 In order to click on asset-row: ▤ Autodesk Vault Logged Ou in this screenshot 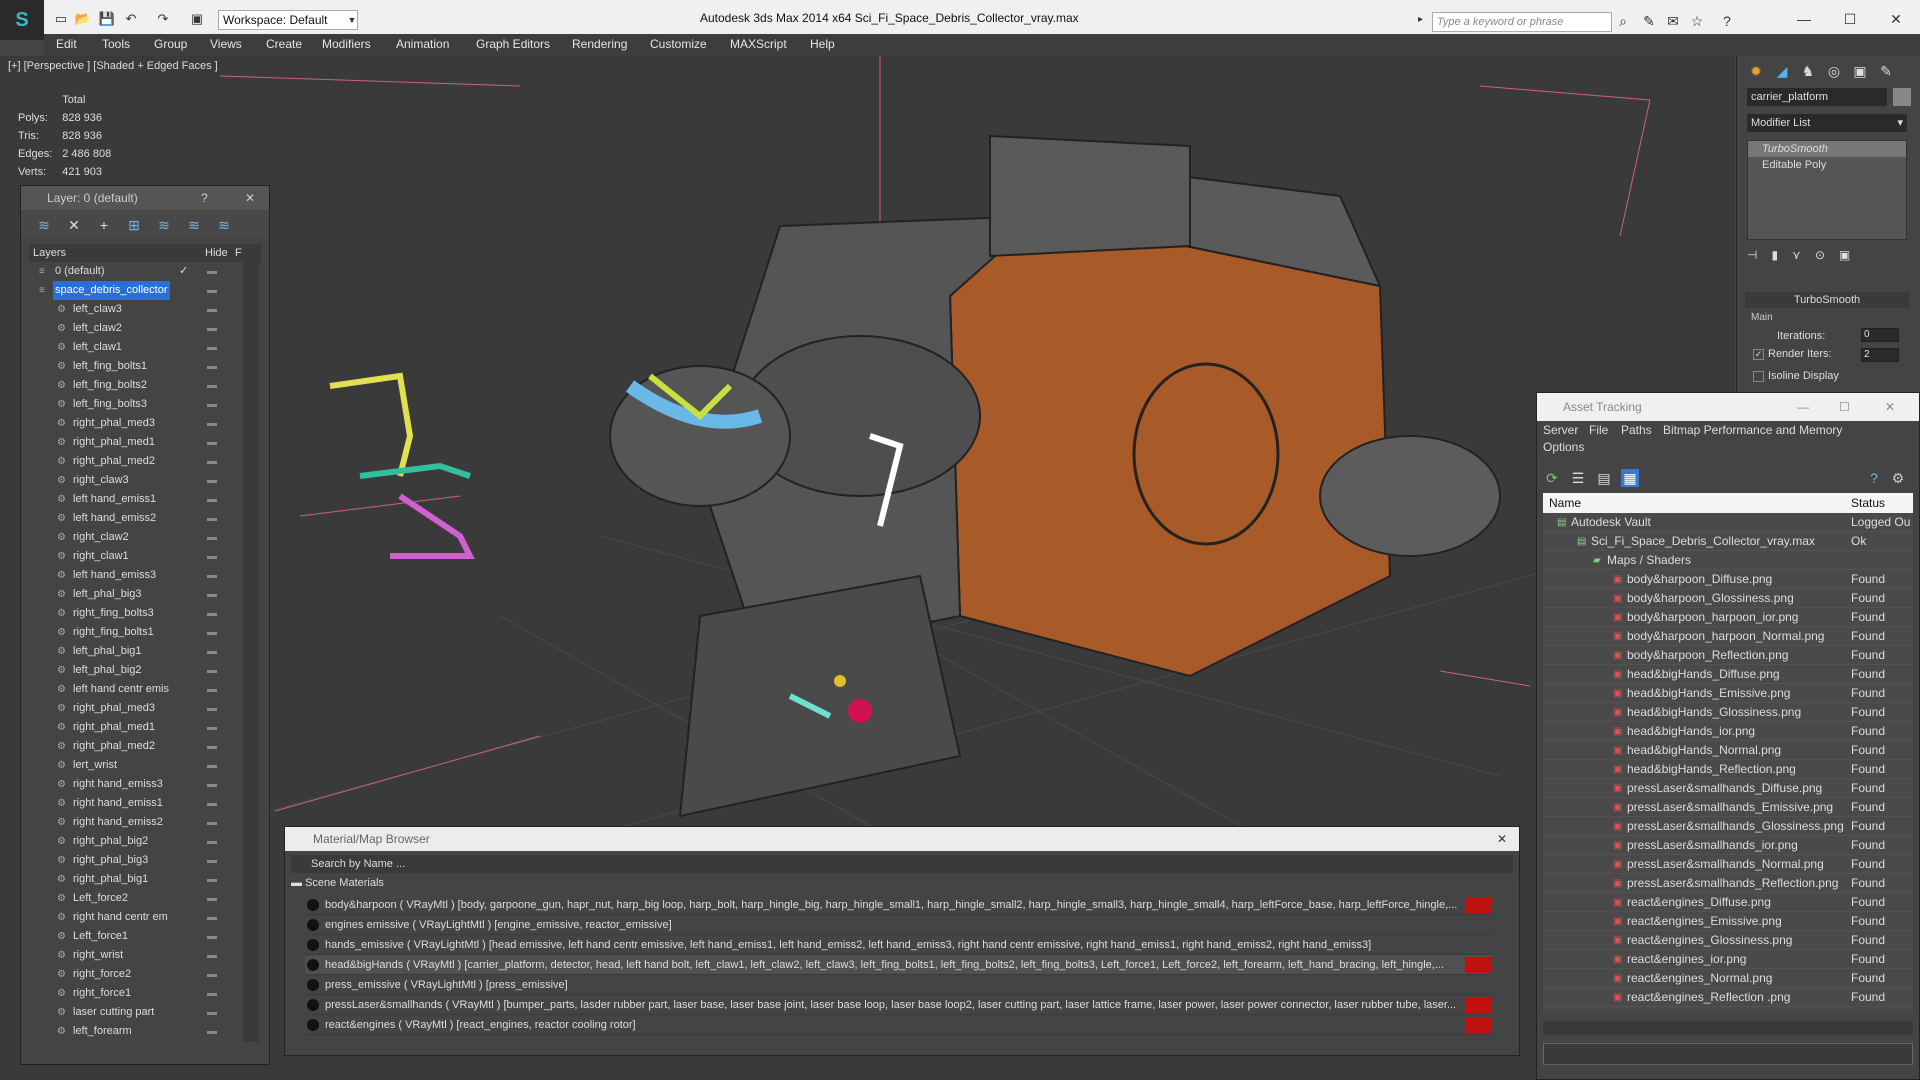, I will do `click(1728, 522)`.